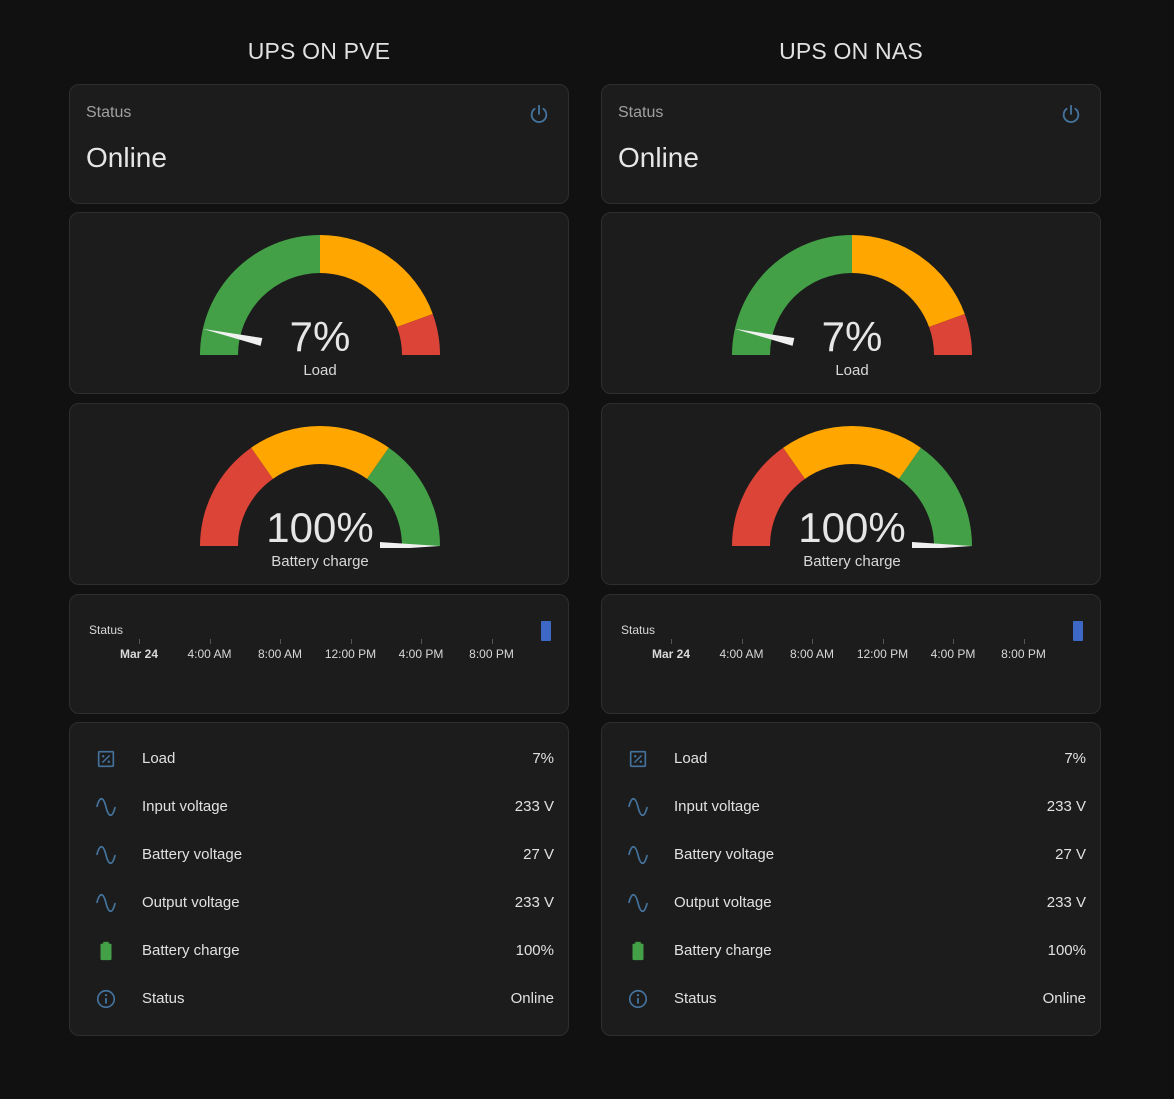 This screenshot has width=1174, height=1099. I want to click on entity-name: Status, so click(695, 998).